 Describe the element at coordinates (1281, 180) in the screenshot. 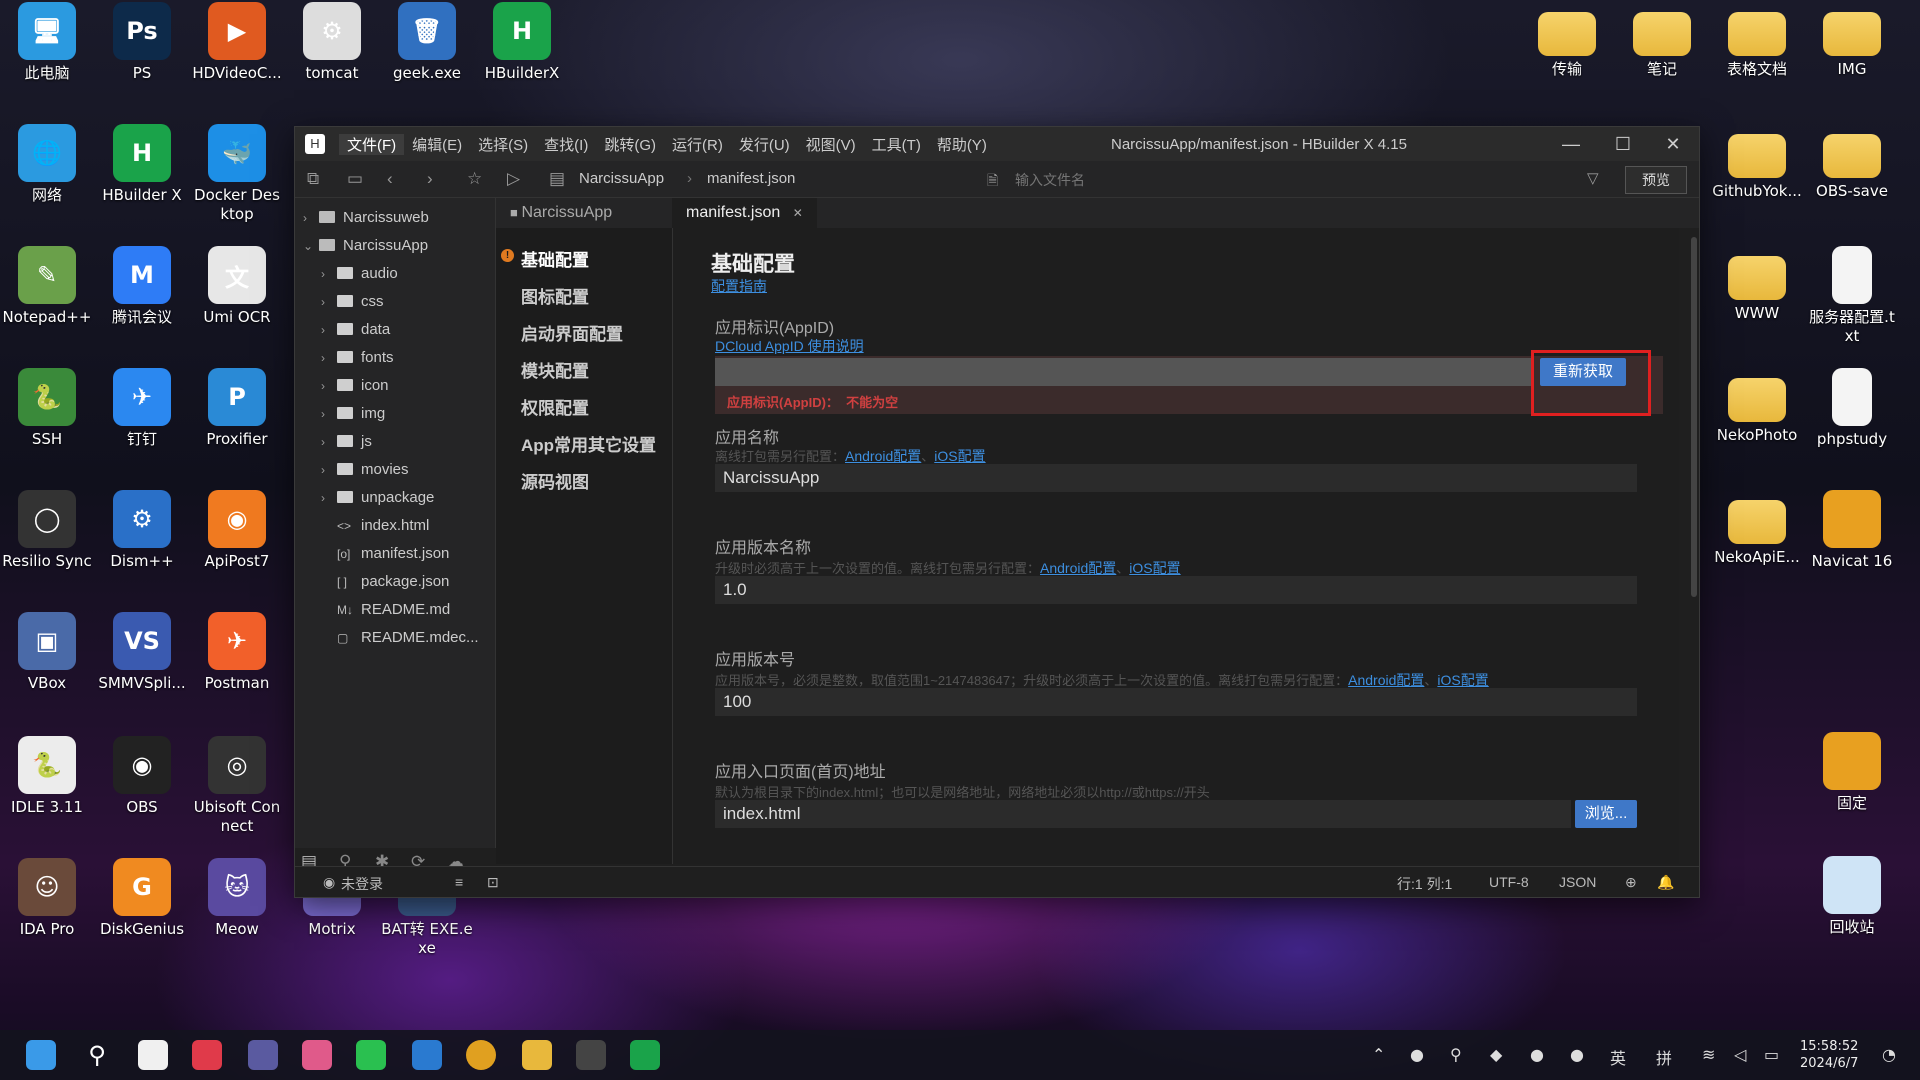

I see `file-name-input` at that location.